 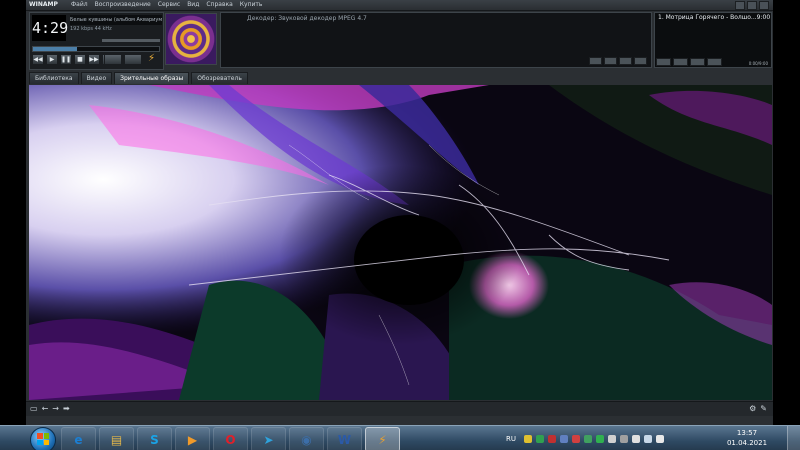 I want to click on info-panel: Декодер: Звуковой декодер MPEG 4.7, so click(x=436, y=40).